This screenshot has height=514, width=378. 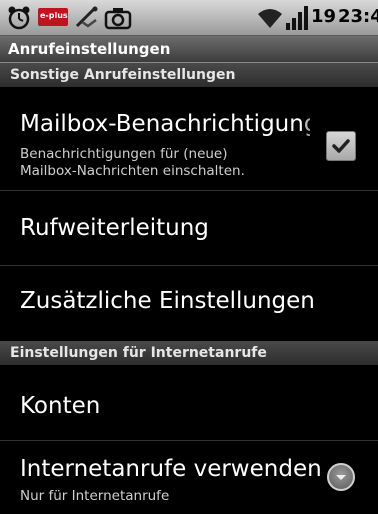 I want to click on usb-icon, so click(x=87, y=20).